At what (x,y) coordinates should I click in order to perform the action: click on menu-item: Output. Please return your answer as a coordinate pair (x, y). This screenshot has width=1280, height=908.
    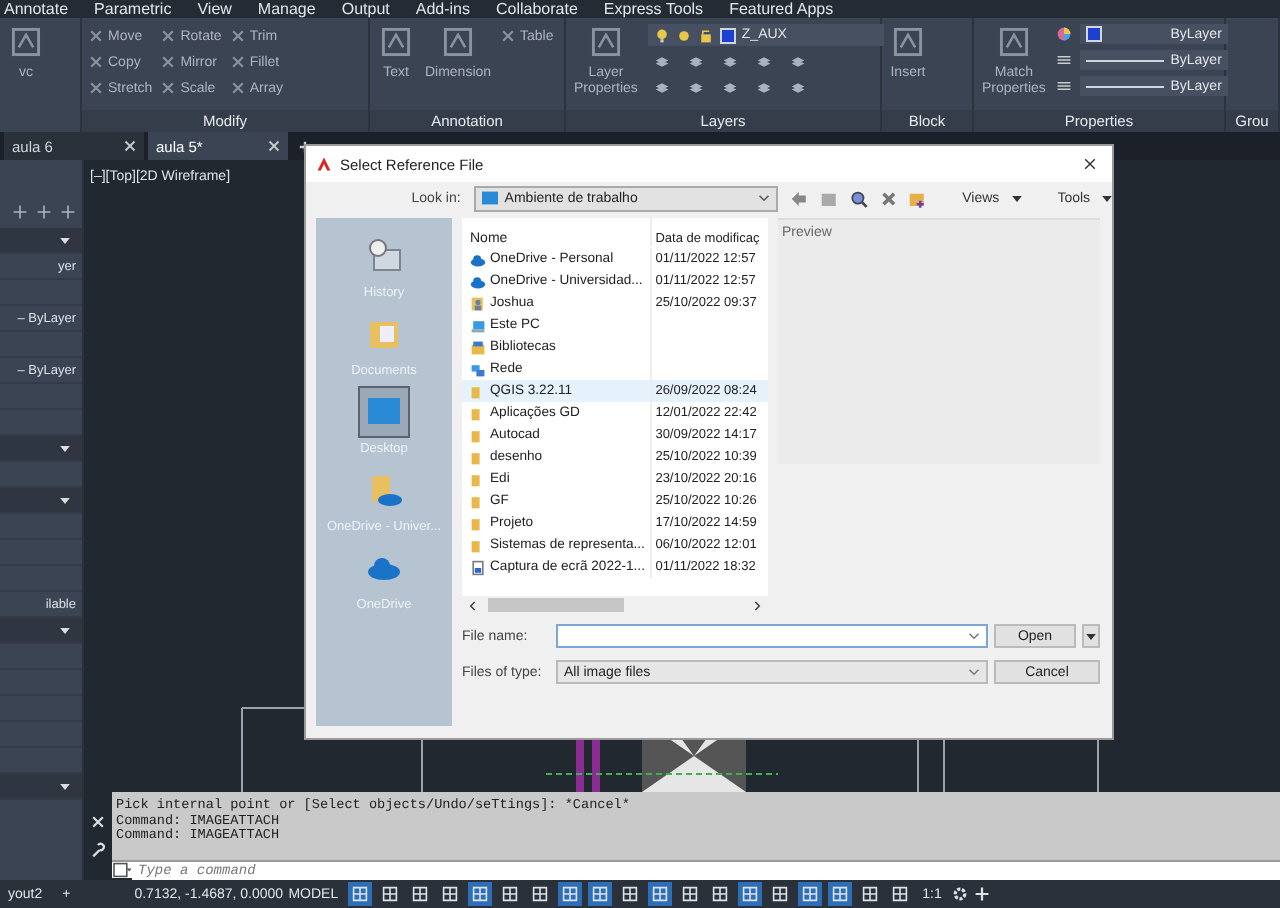
    Looking at the image, I should click on (365, 9).